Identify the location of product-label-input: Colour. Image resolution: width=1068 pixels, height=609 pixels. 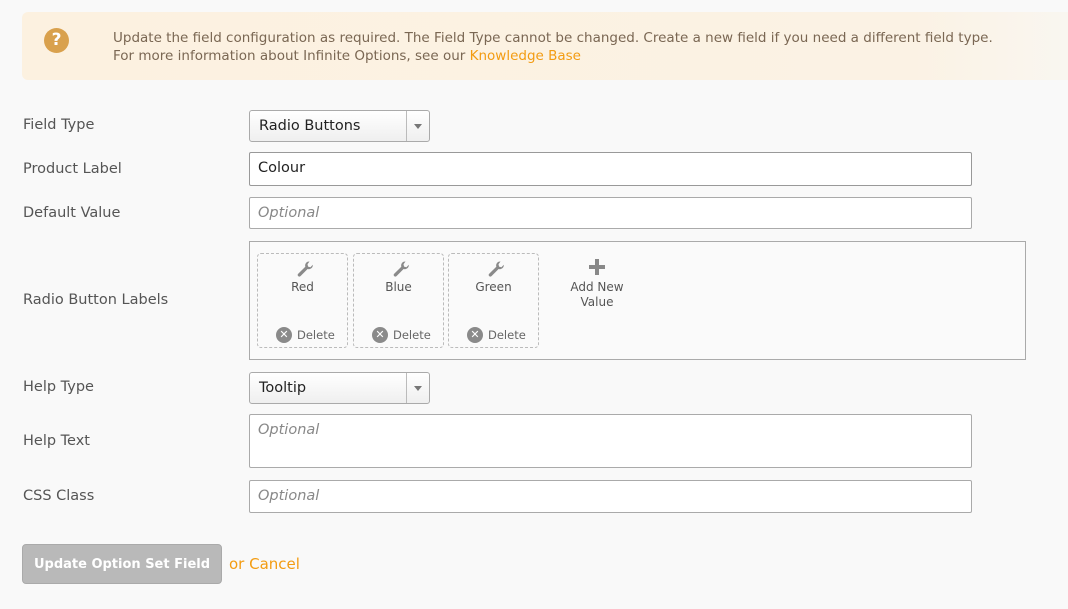
(610, 169).